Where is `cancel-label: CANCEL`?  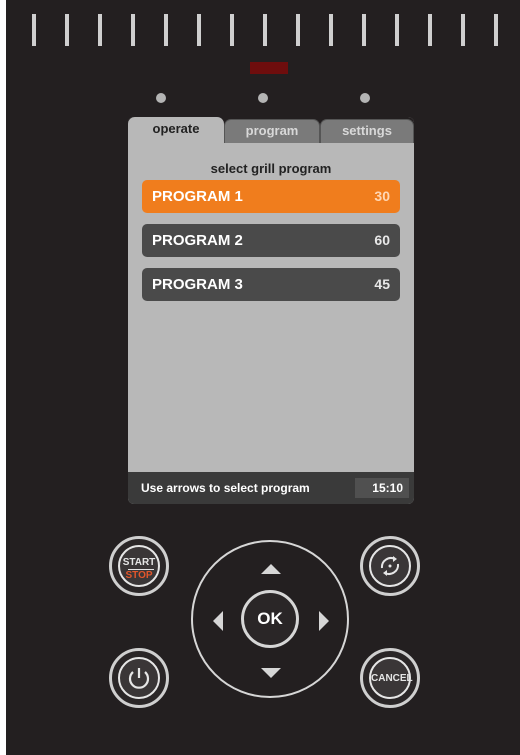 cancel-label: CANCEL is located at coordinates (392, 678).